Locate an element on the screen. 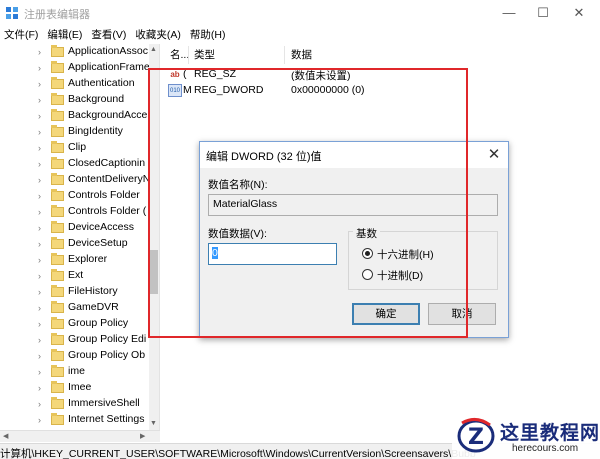  tree-item: › Authentication is located at coordinates (75, 84).